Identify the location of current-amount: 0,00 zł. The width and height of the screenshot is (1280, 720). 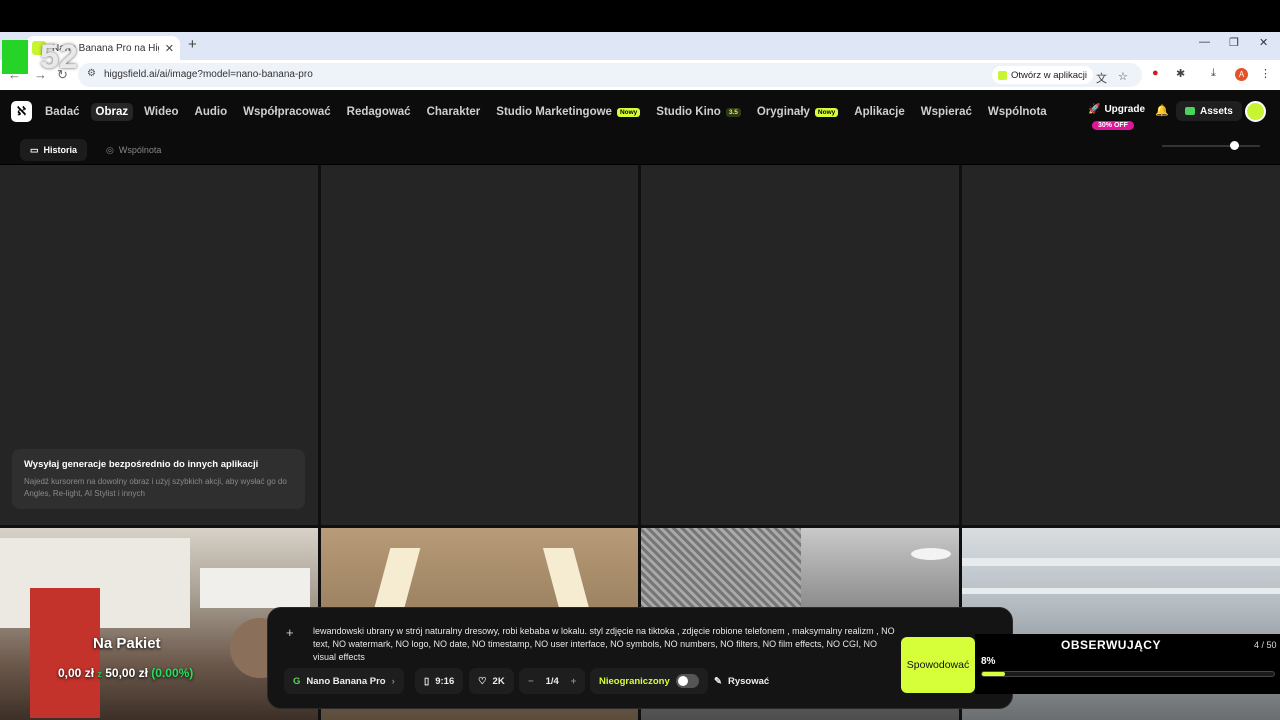
(76, 673).